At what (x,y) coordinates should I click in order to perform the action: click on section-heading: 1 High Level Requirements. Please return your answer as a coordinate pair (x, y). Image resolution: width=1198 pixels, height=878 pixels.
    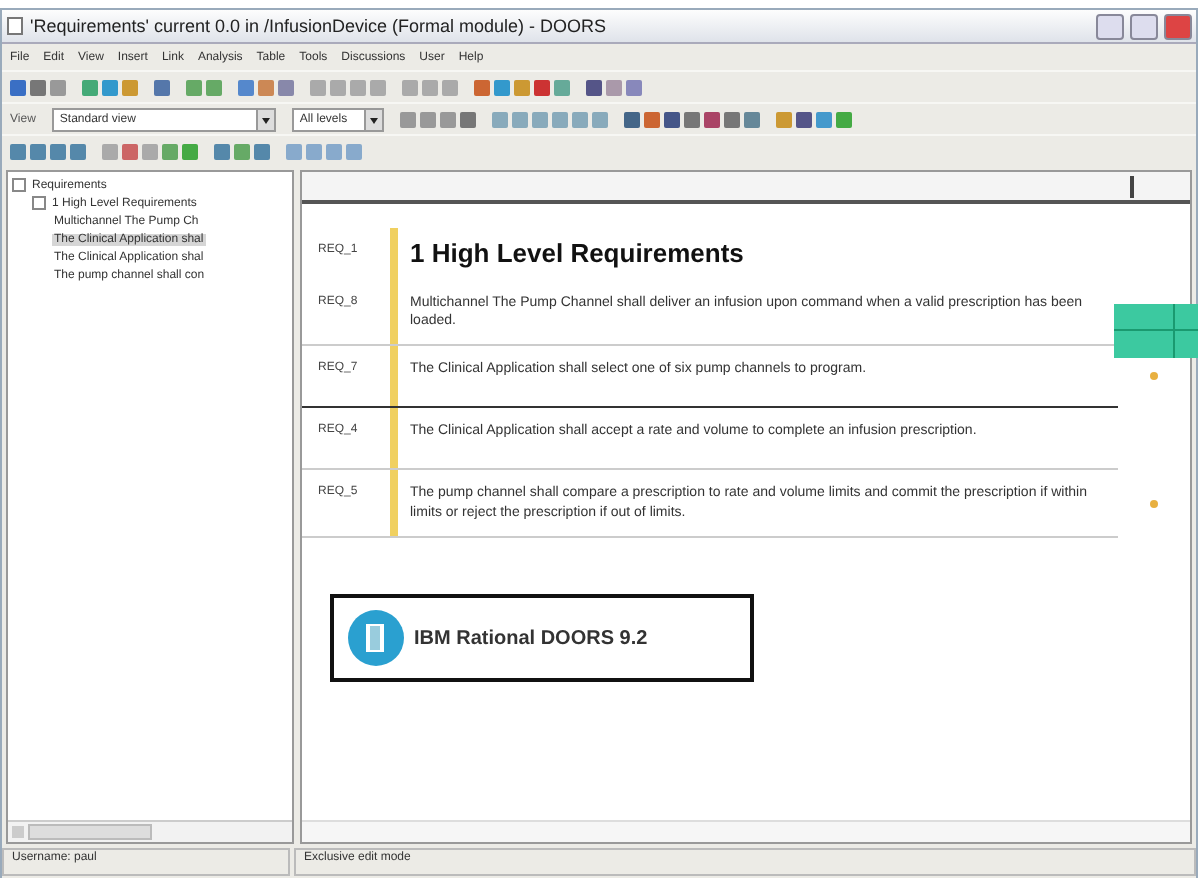
    Looking at the image, I should click on (577, 254).